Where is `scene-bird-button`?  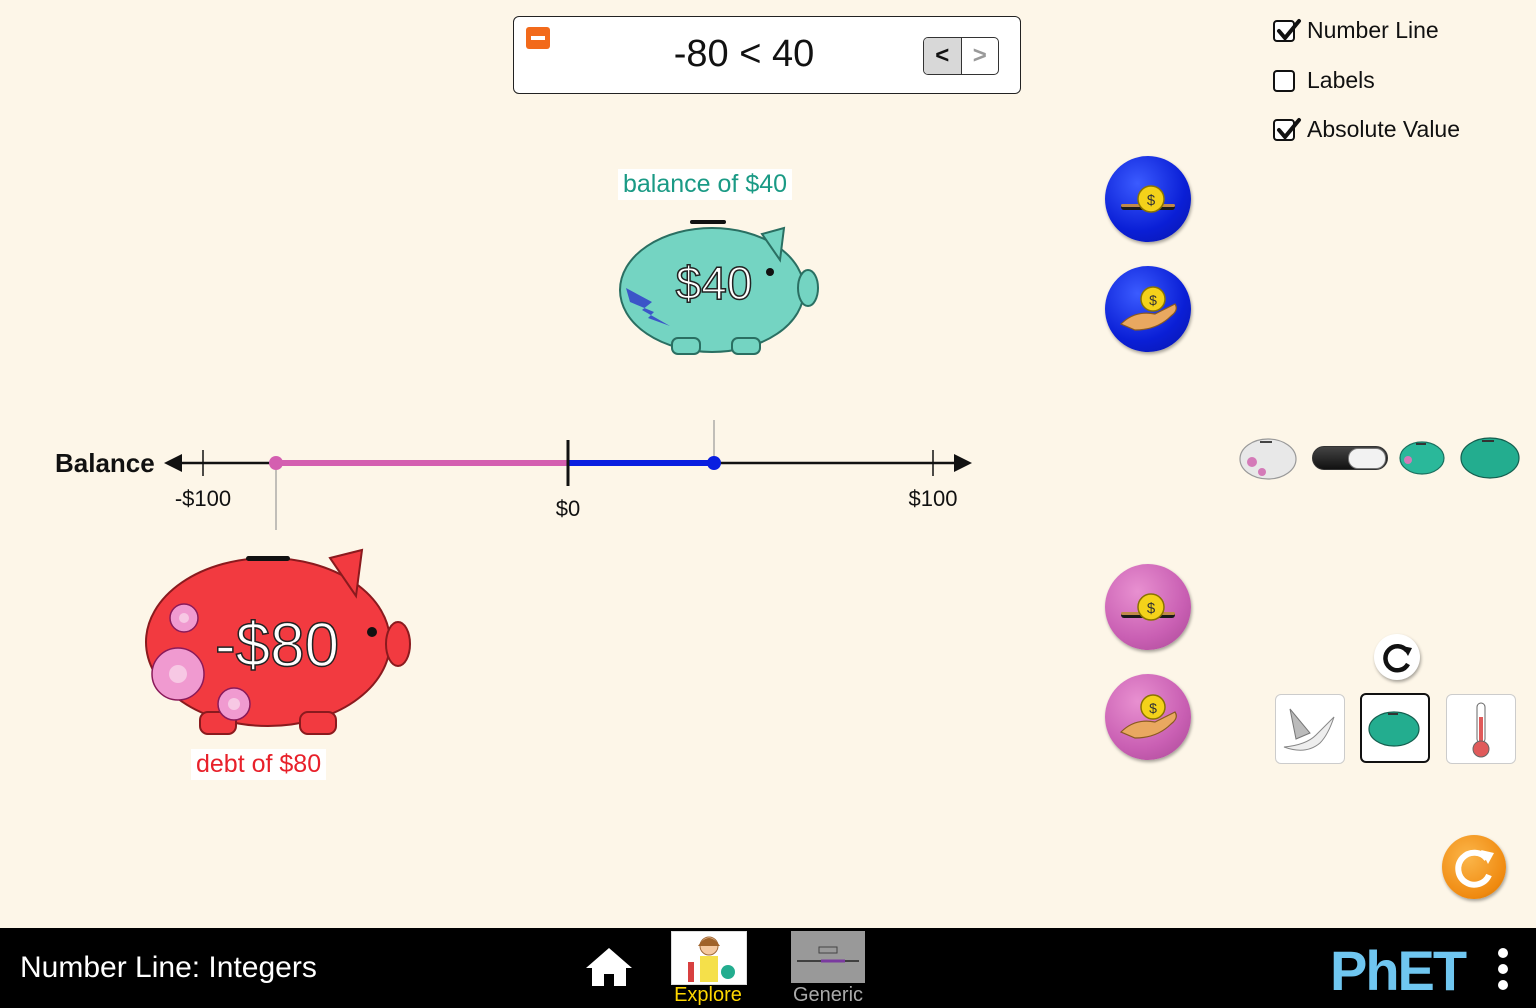
scene-bird-button is located at coordinates (1310, 729).